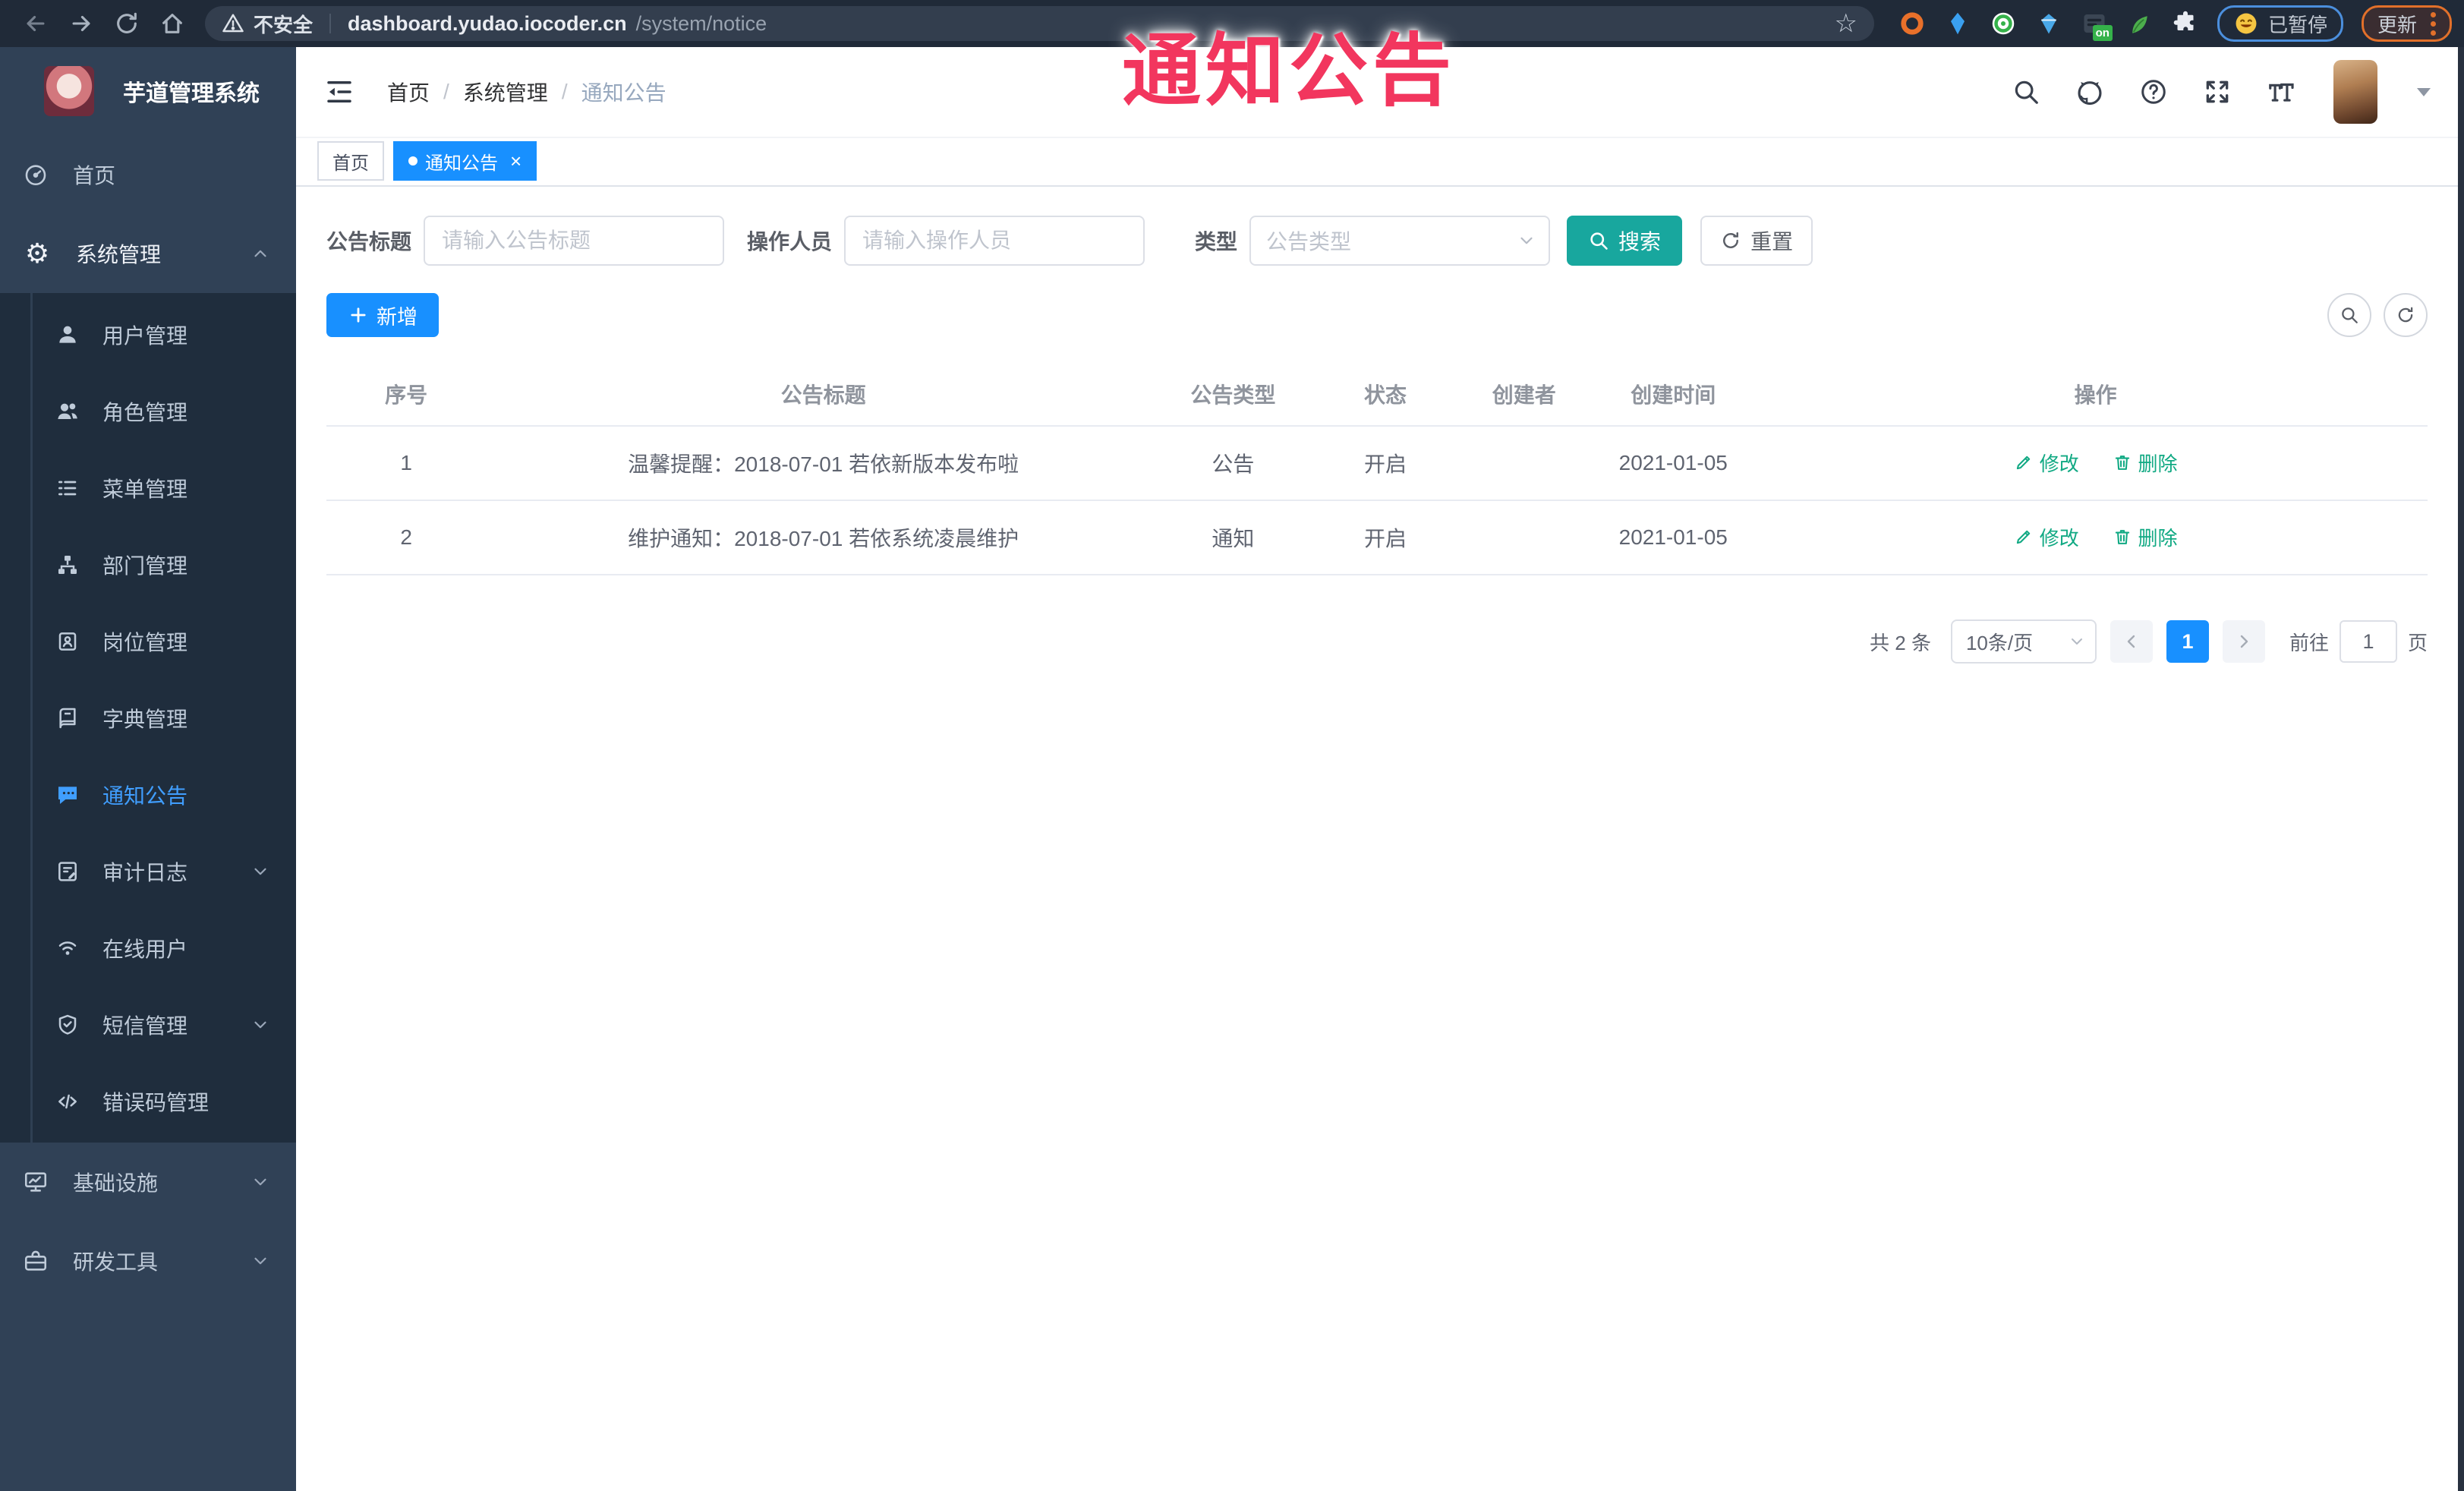 This screenshot has width=2464, height=1491. What do you see at coordinates (339, 92) in the screenshot?
I see `sidebar-fold-icon` at bounding box center [339, 92].